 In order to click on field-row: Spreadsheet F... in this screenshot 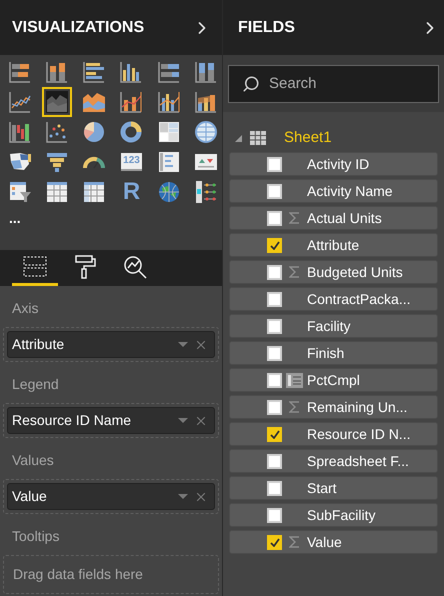, I will do `click(333, 461)`.